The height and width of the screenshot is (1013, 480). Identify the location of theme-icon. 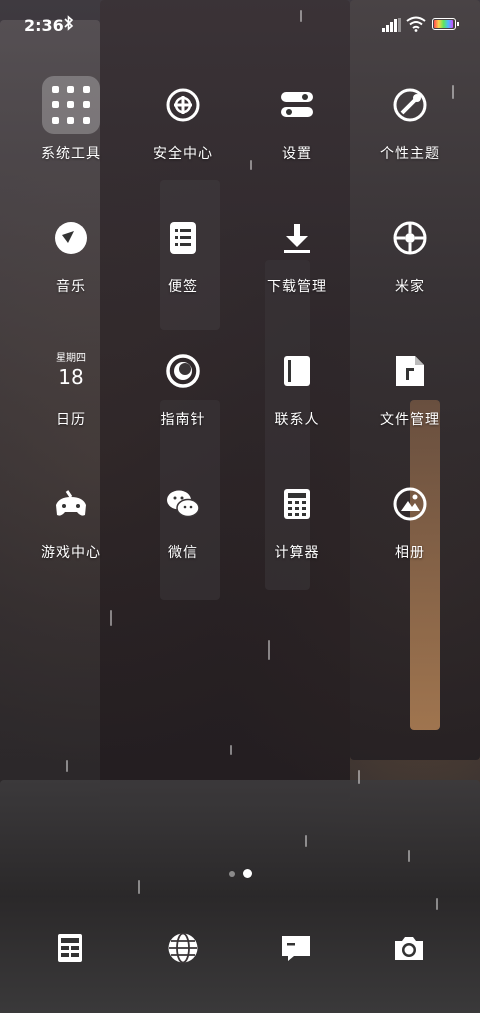
(410, 105).